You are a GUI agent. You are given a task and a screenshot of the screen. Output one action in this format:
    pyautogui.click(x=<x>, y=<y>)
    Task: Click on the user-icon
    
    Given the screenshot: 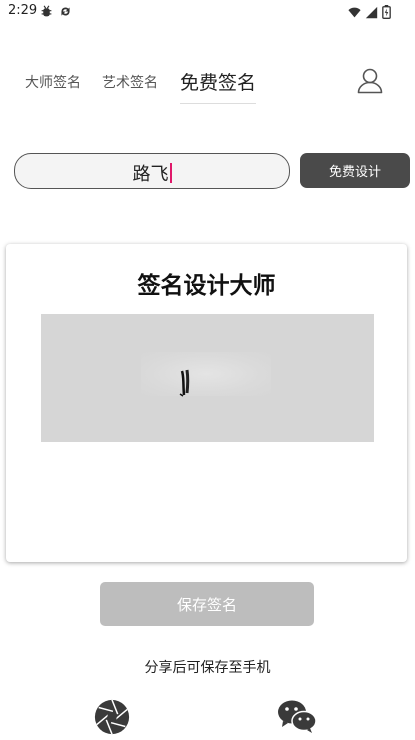 What is the action you would take?
    pyautogui.click(x=370, y=80)
    